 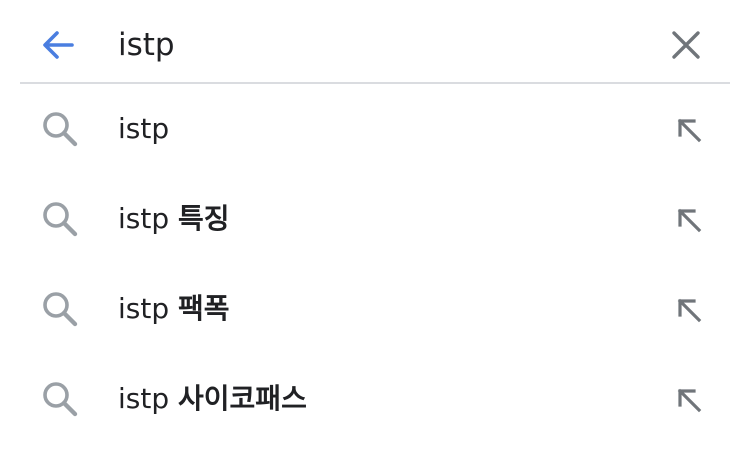 What do you see at coordinates (174, 309) in the screenshot?
I see `suggestion-text: istp 팩폭` at bounding box center [174, 309].